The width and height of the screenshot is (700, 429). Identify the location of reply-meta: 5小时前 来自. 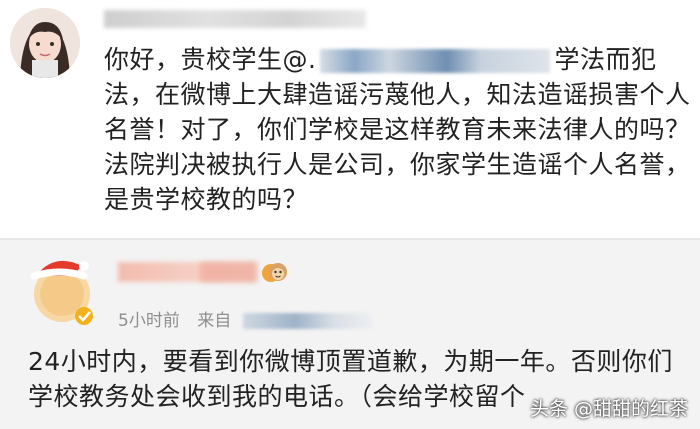
(245, 318).